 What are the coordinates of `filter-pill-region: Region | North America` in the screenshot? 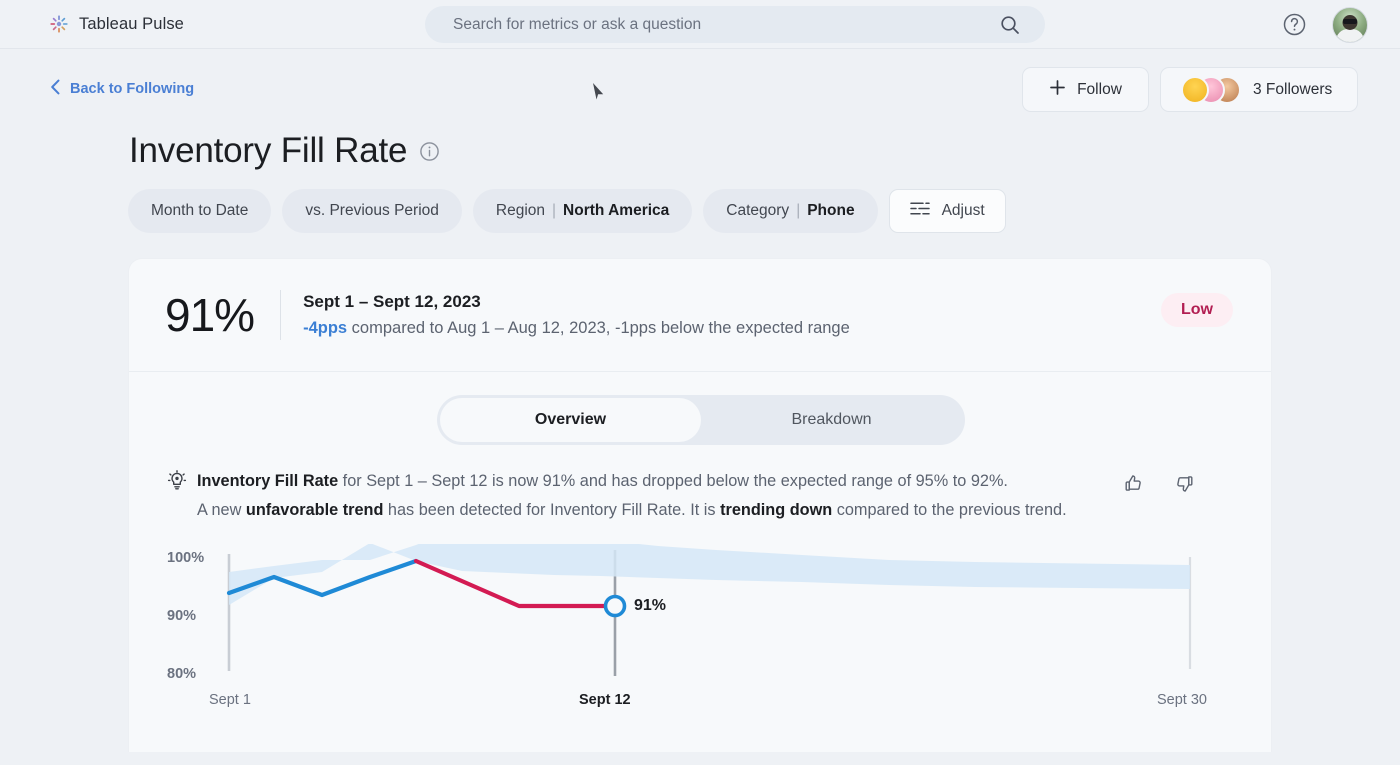 It's located at (582, 211).